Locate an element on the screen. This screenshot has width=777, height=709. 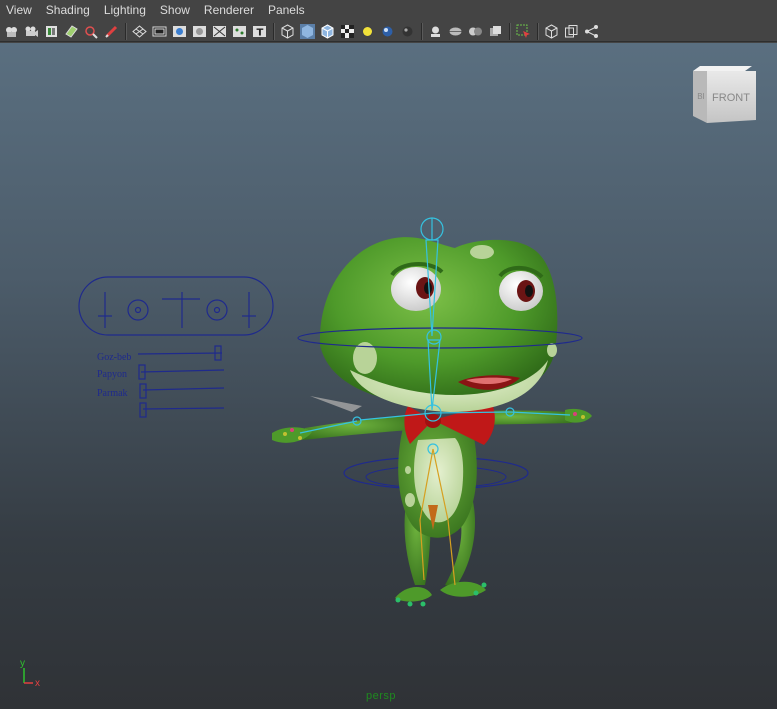
slider-label: Goz-beb is located at coordinates (114, 357).